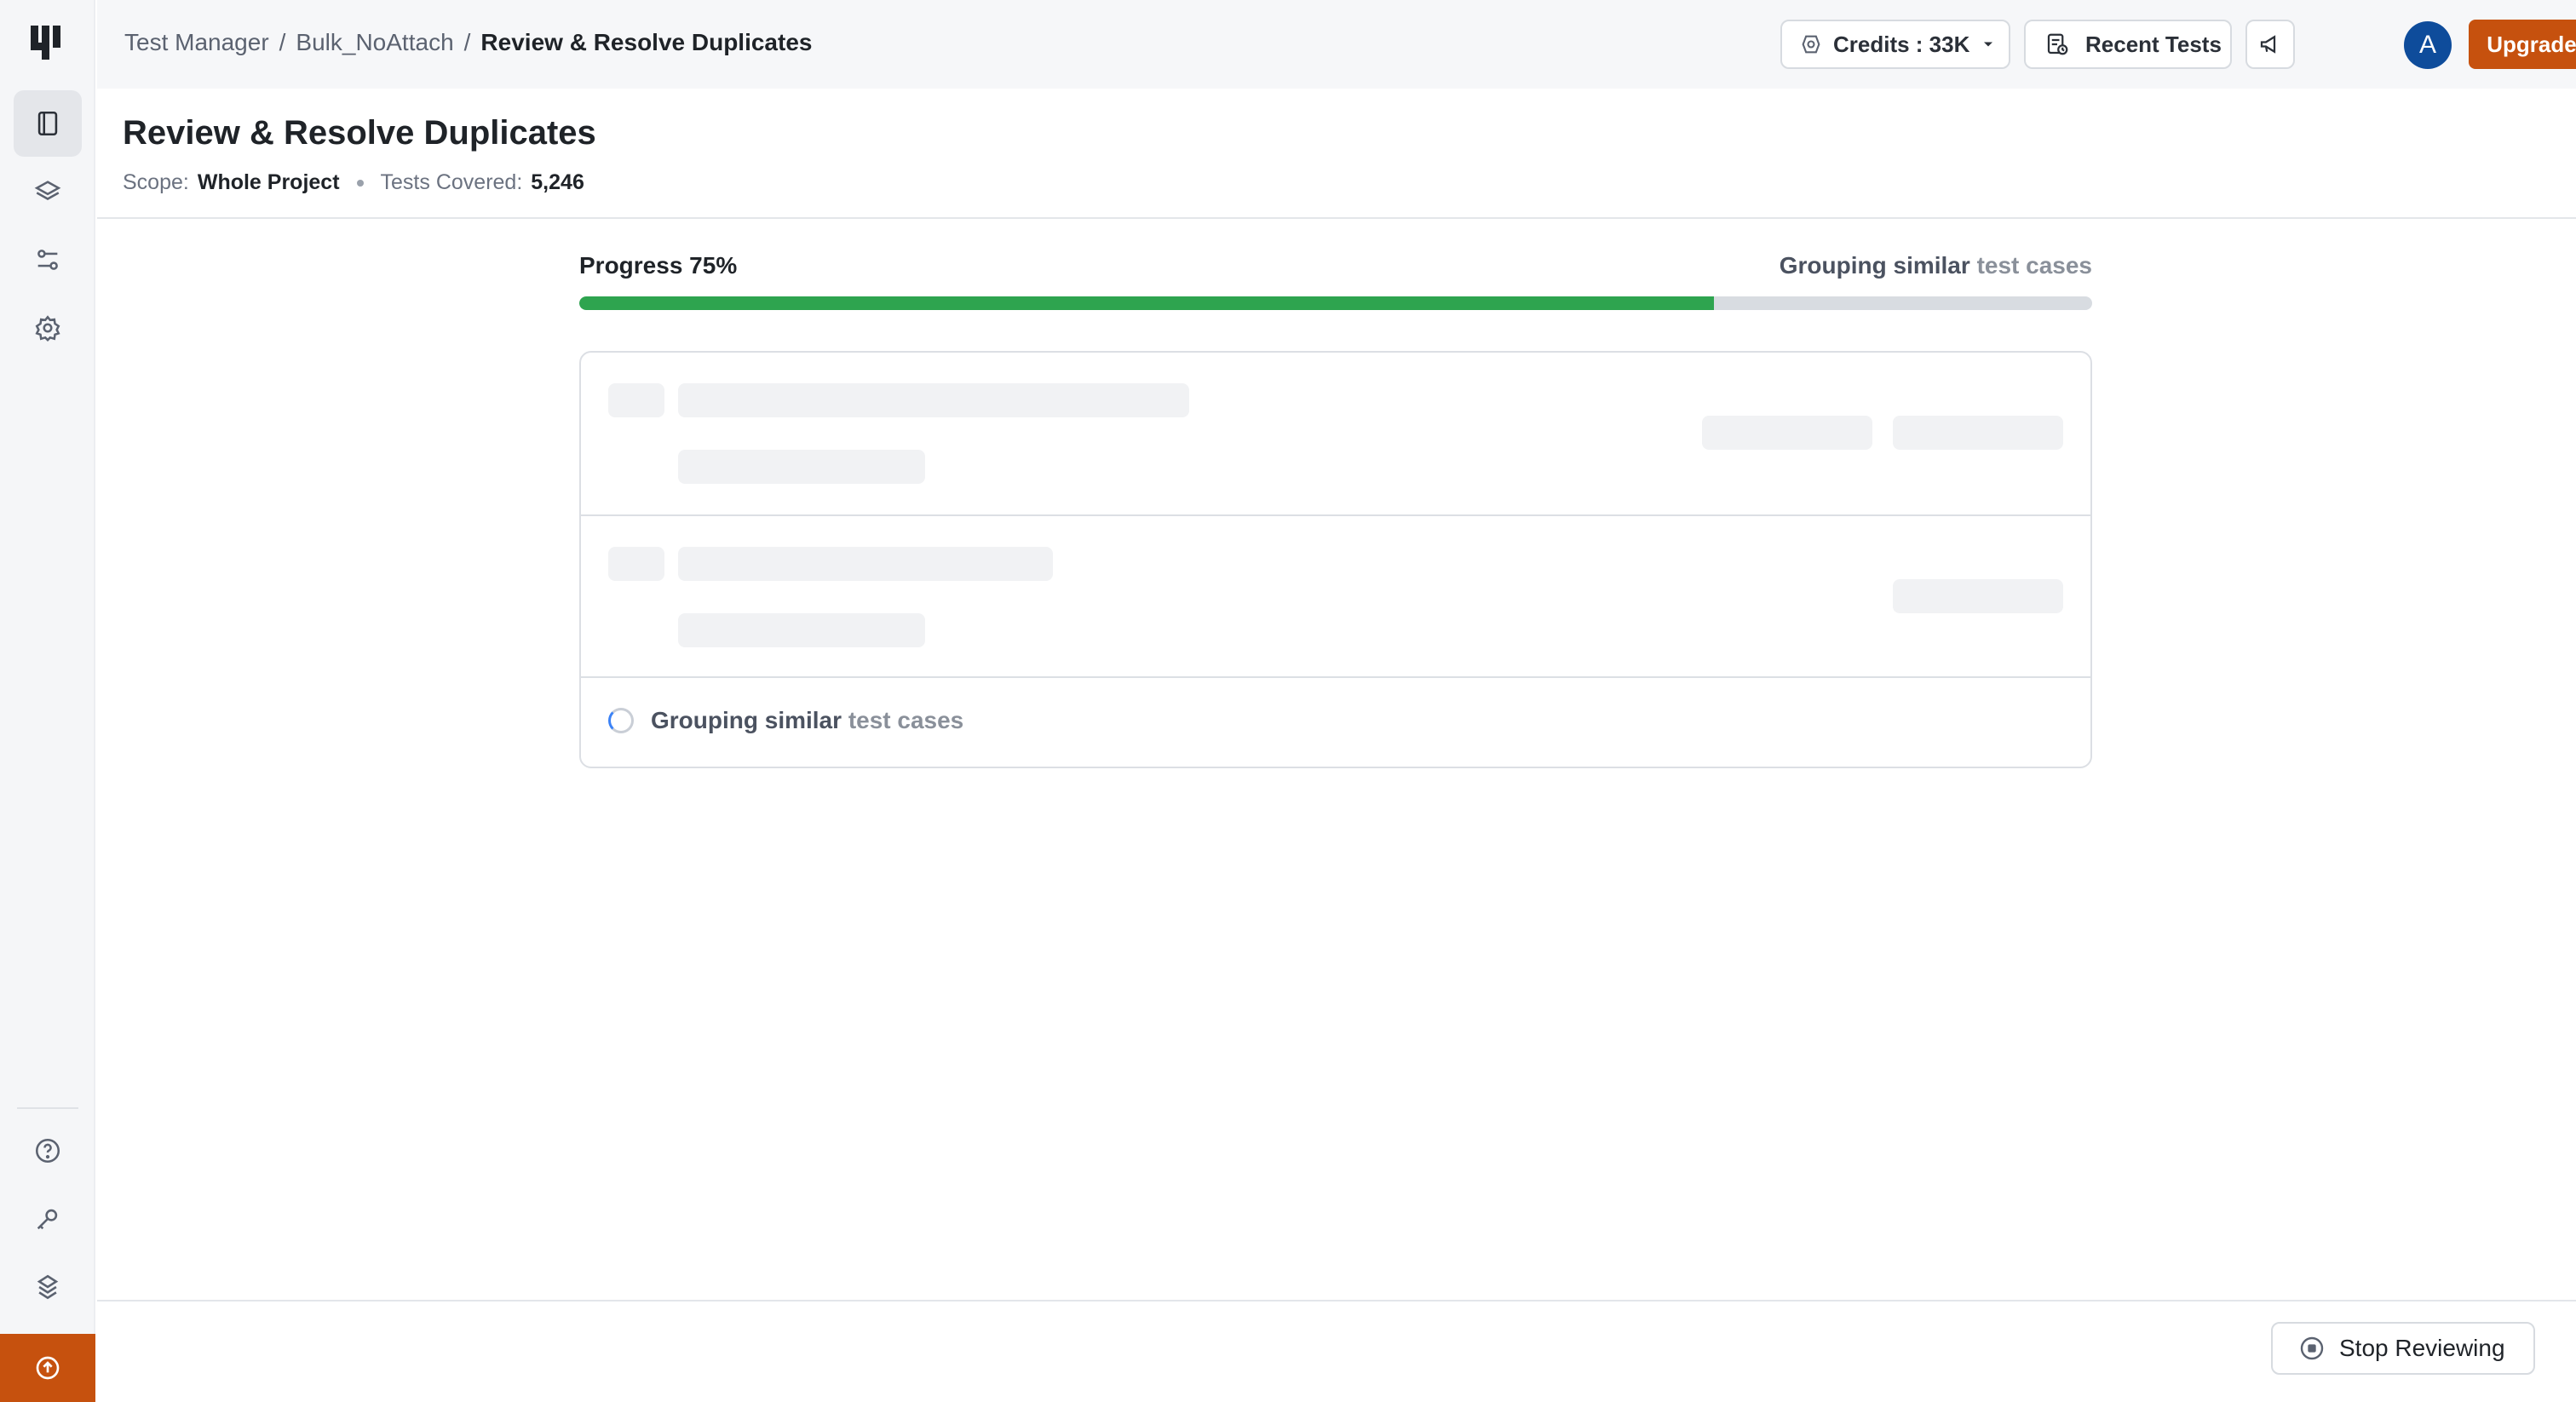  Describe the element at coordinates (268, 182) in the screenshot. I see `scope-value: Whole Project` at that location.